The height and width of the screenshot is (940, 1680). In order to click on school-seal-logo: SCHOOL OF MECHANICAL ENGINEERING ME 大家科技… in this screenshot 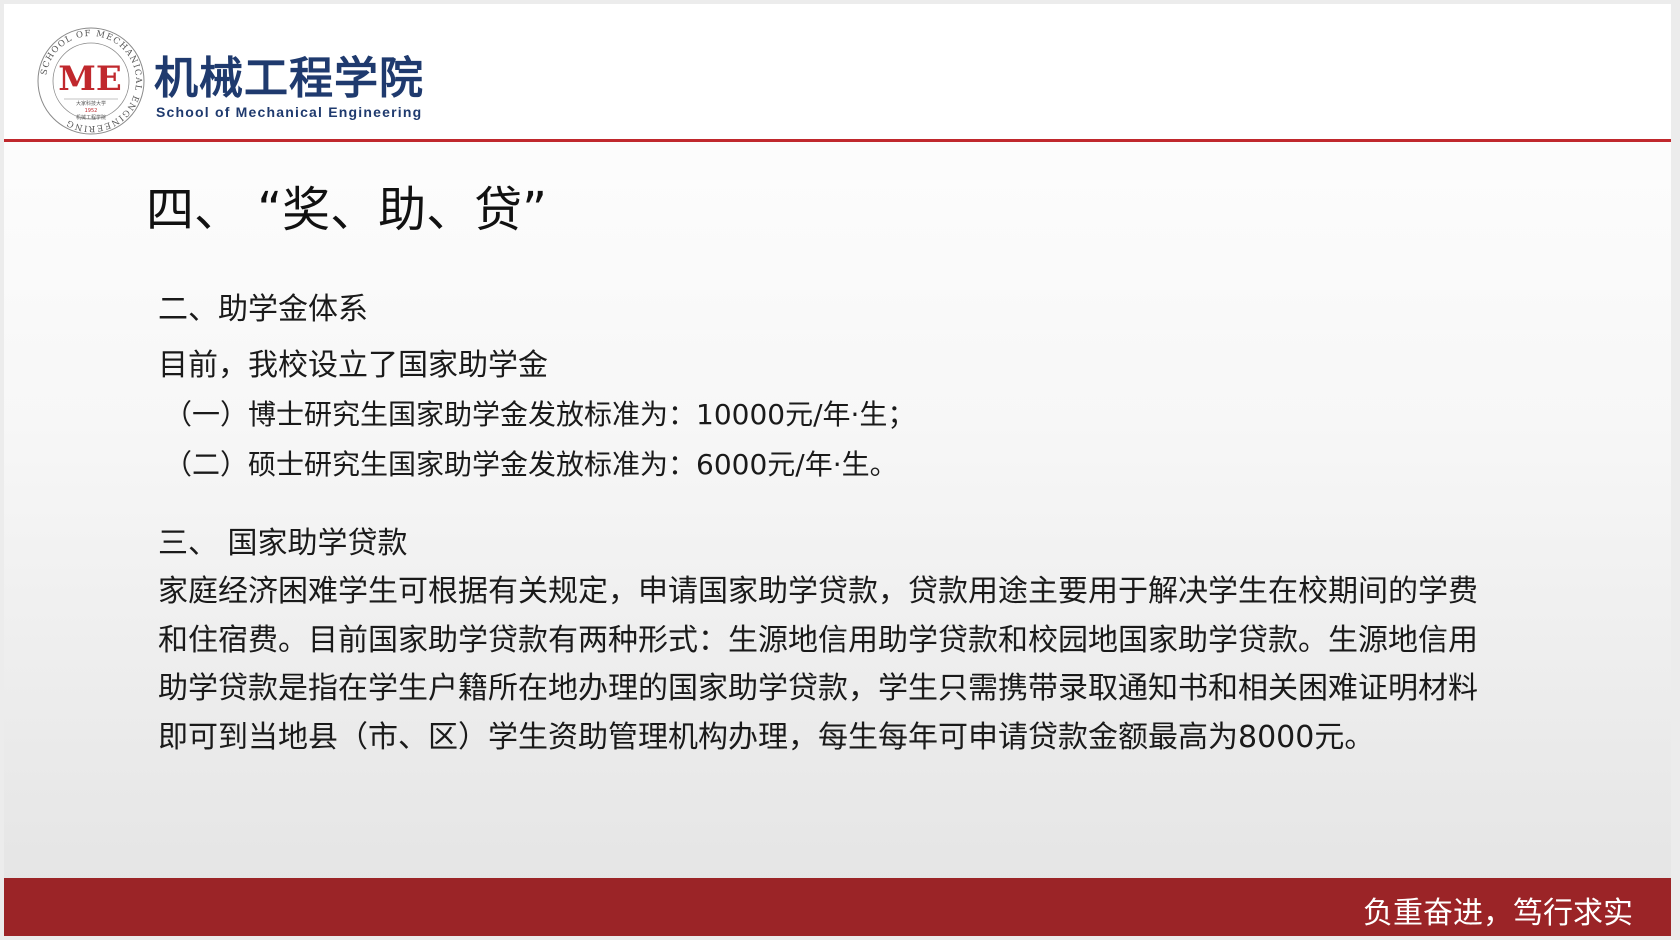, I will do `click(91, 81)`.